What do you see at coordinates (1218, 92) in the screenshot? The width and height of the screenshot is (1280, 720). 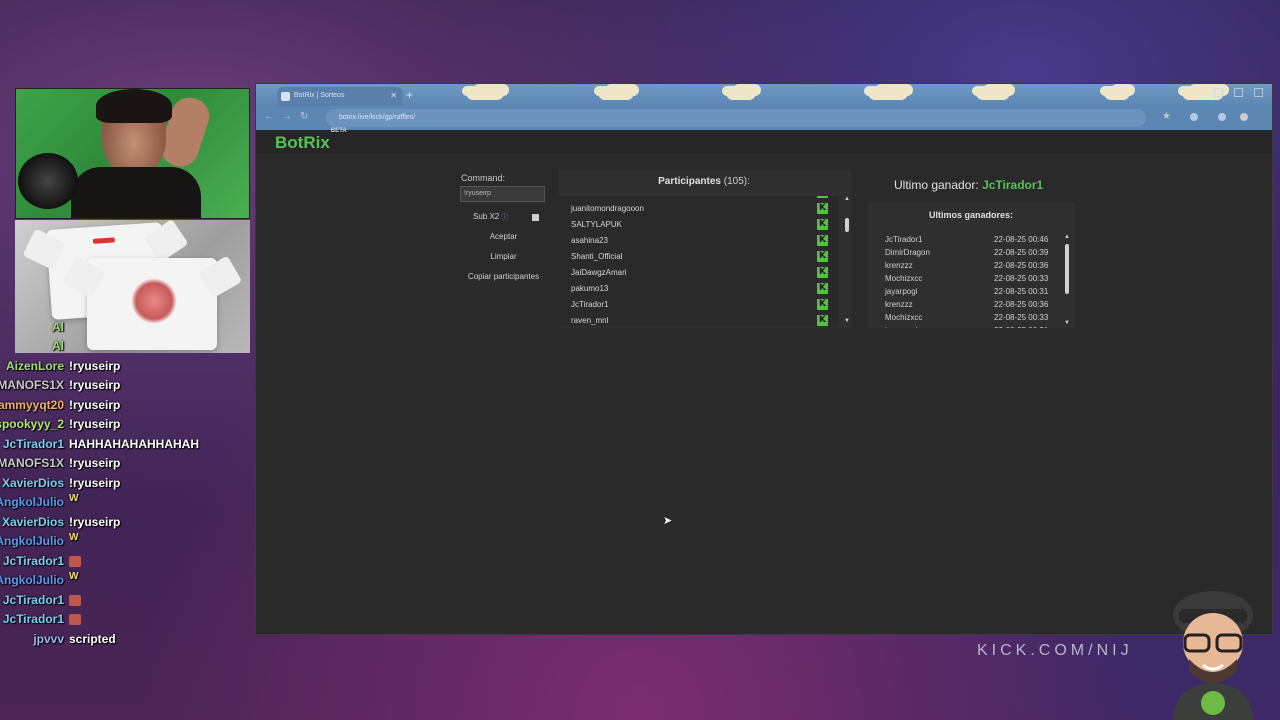 I see `minimize-icon` at bounding box center [1218, 92].